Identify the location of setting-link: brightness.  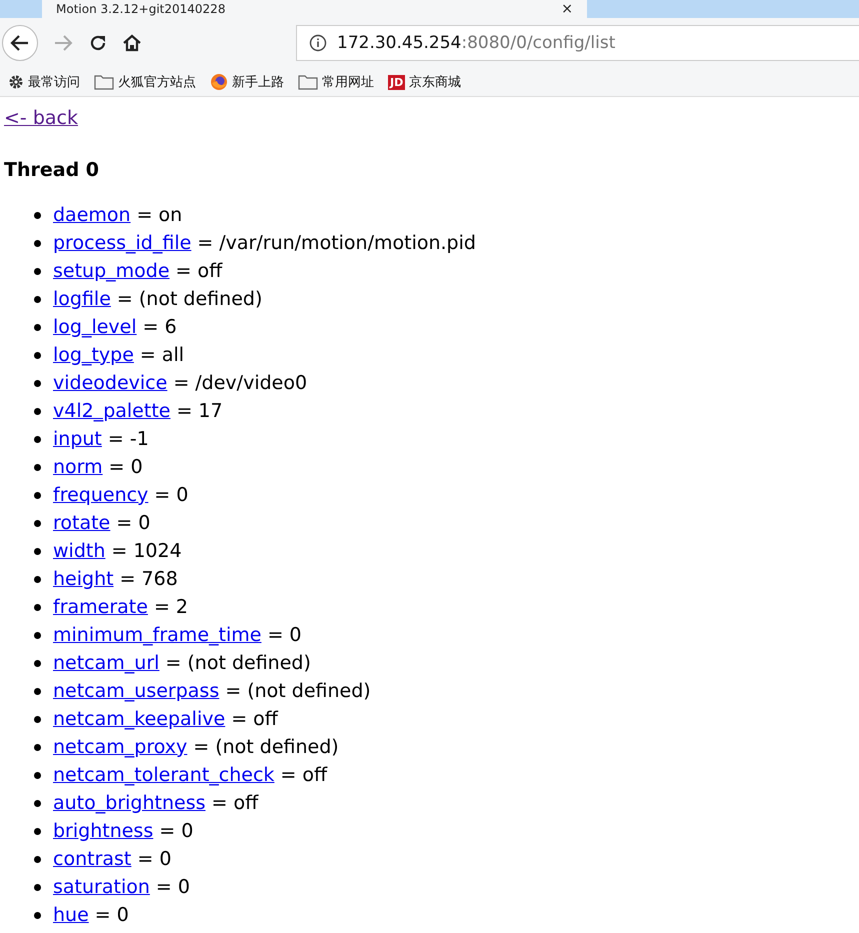
(103, 831).